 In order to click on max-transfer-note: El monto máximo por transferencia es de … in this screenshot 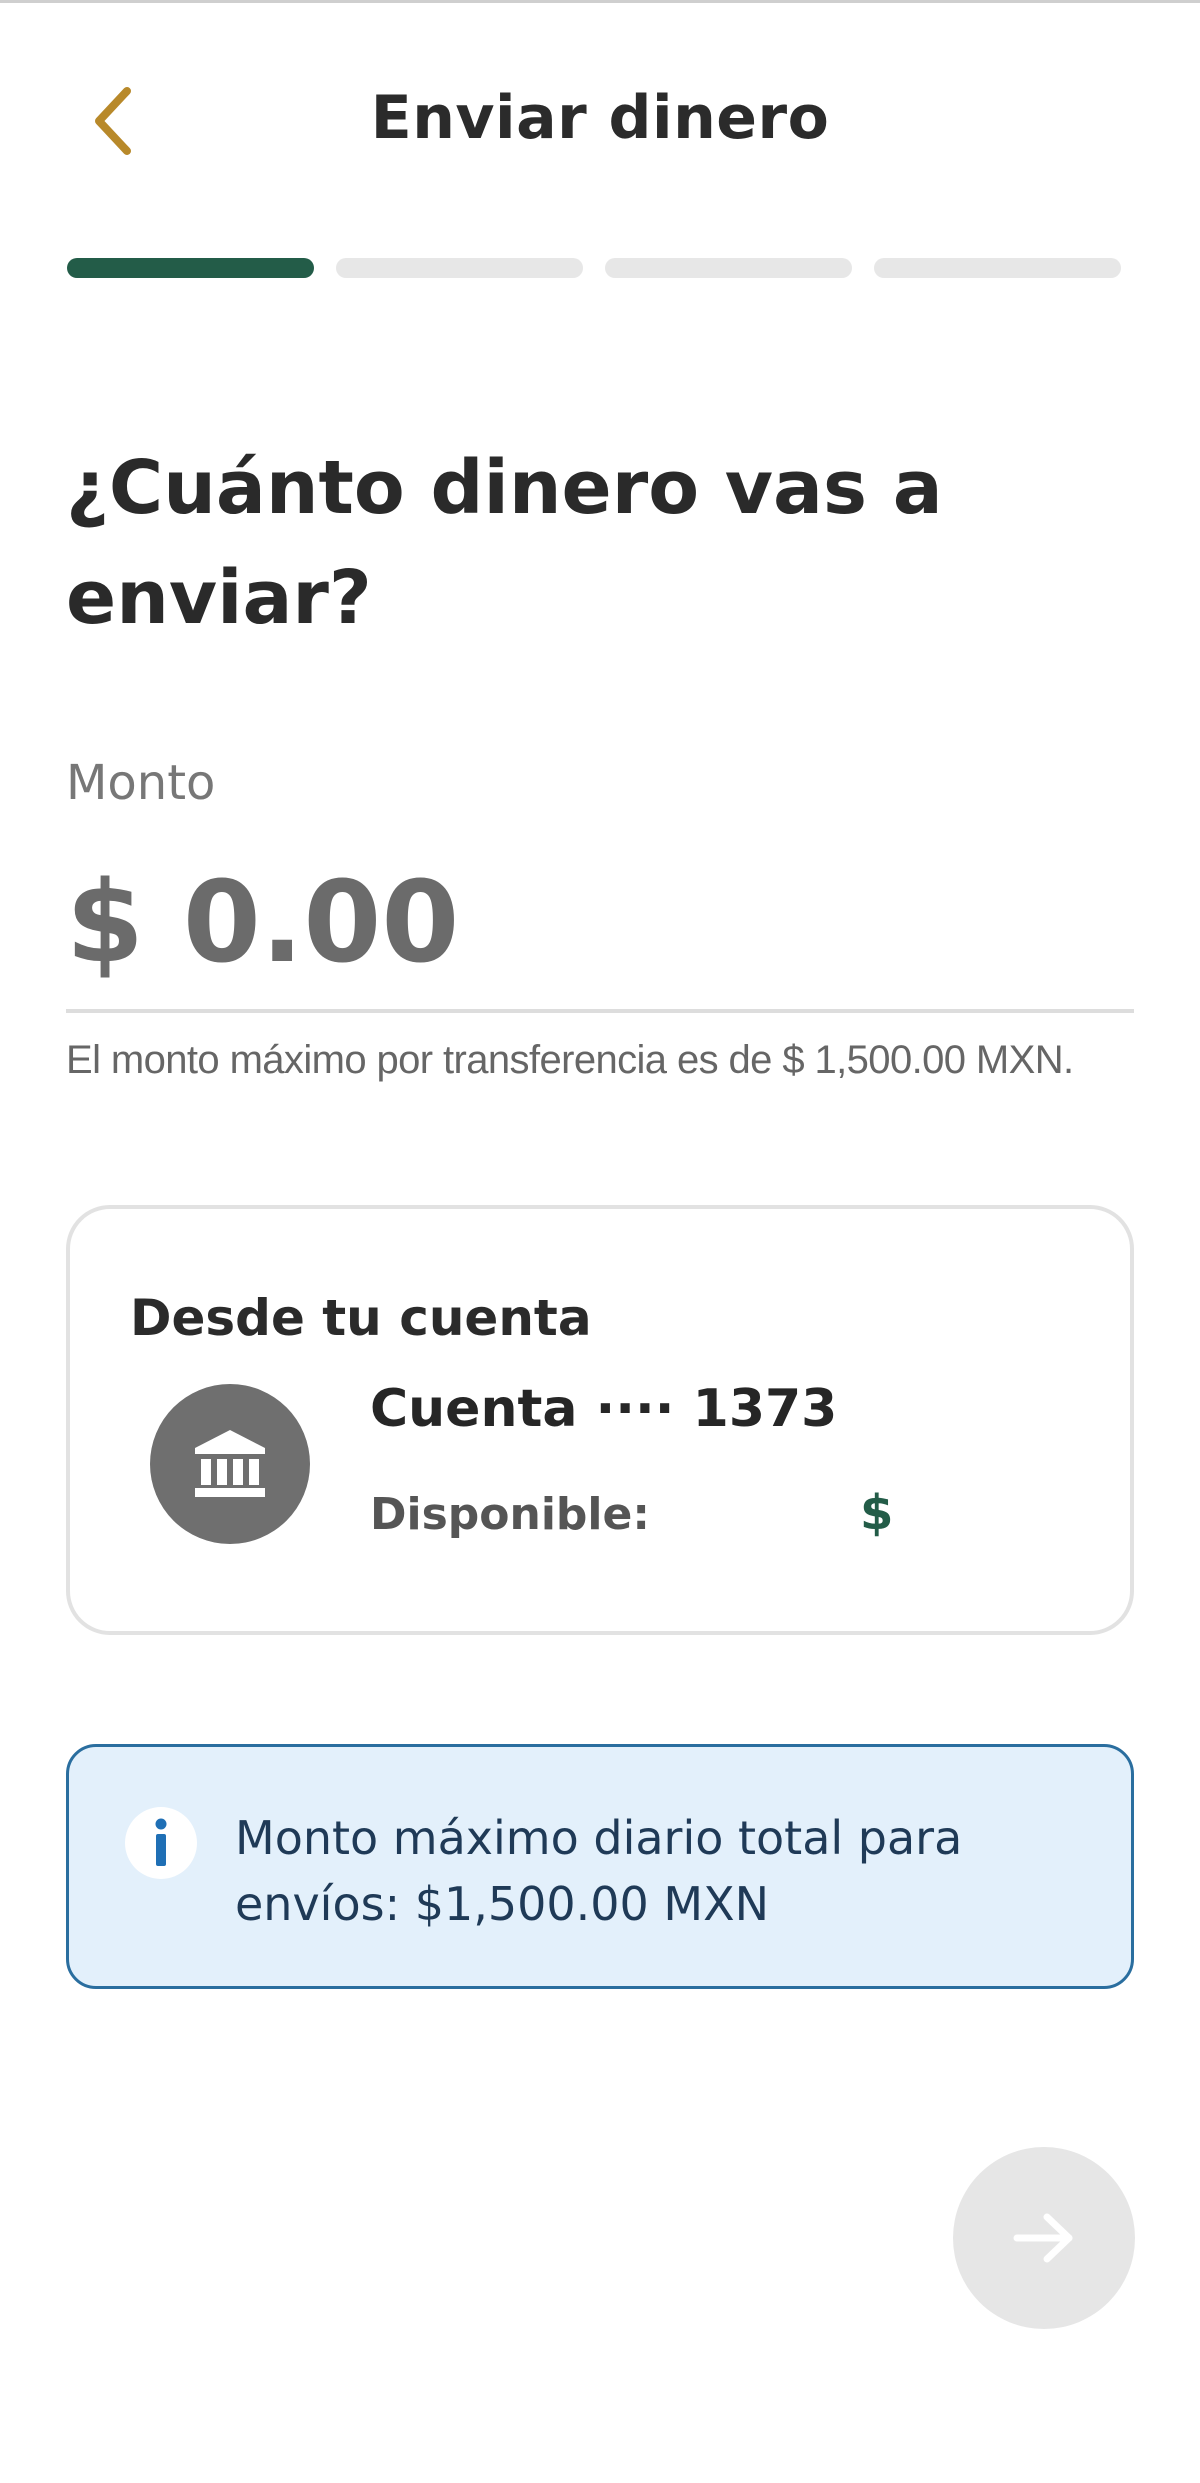, I will do `click(570, 1060)`.